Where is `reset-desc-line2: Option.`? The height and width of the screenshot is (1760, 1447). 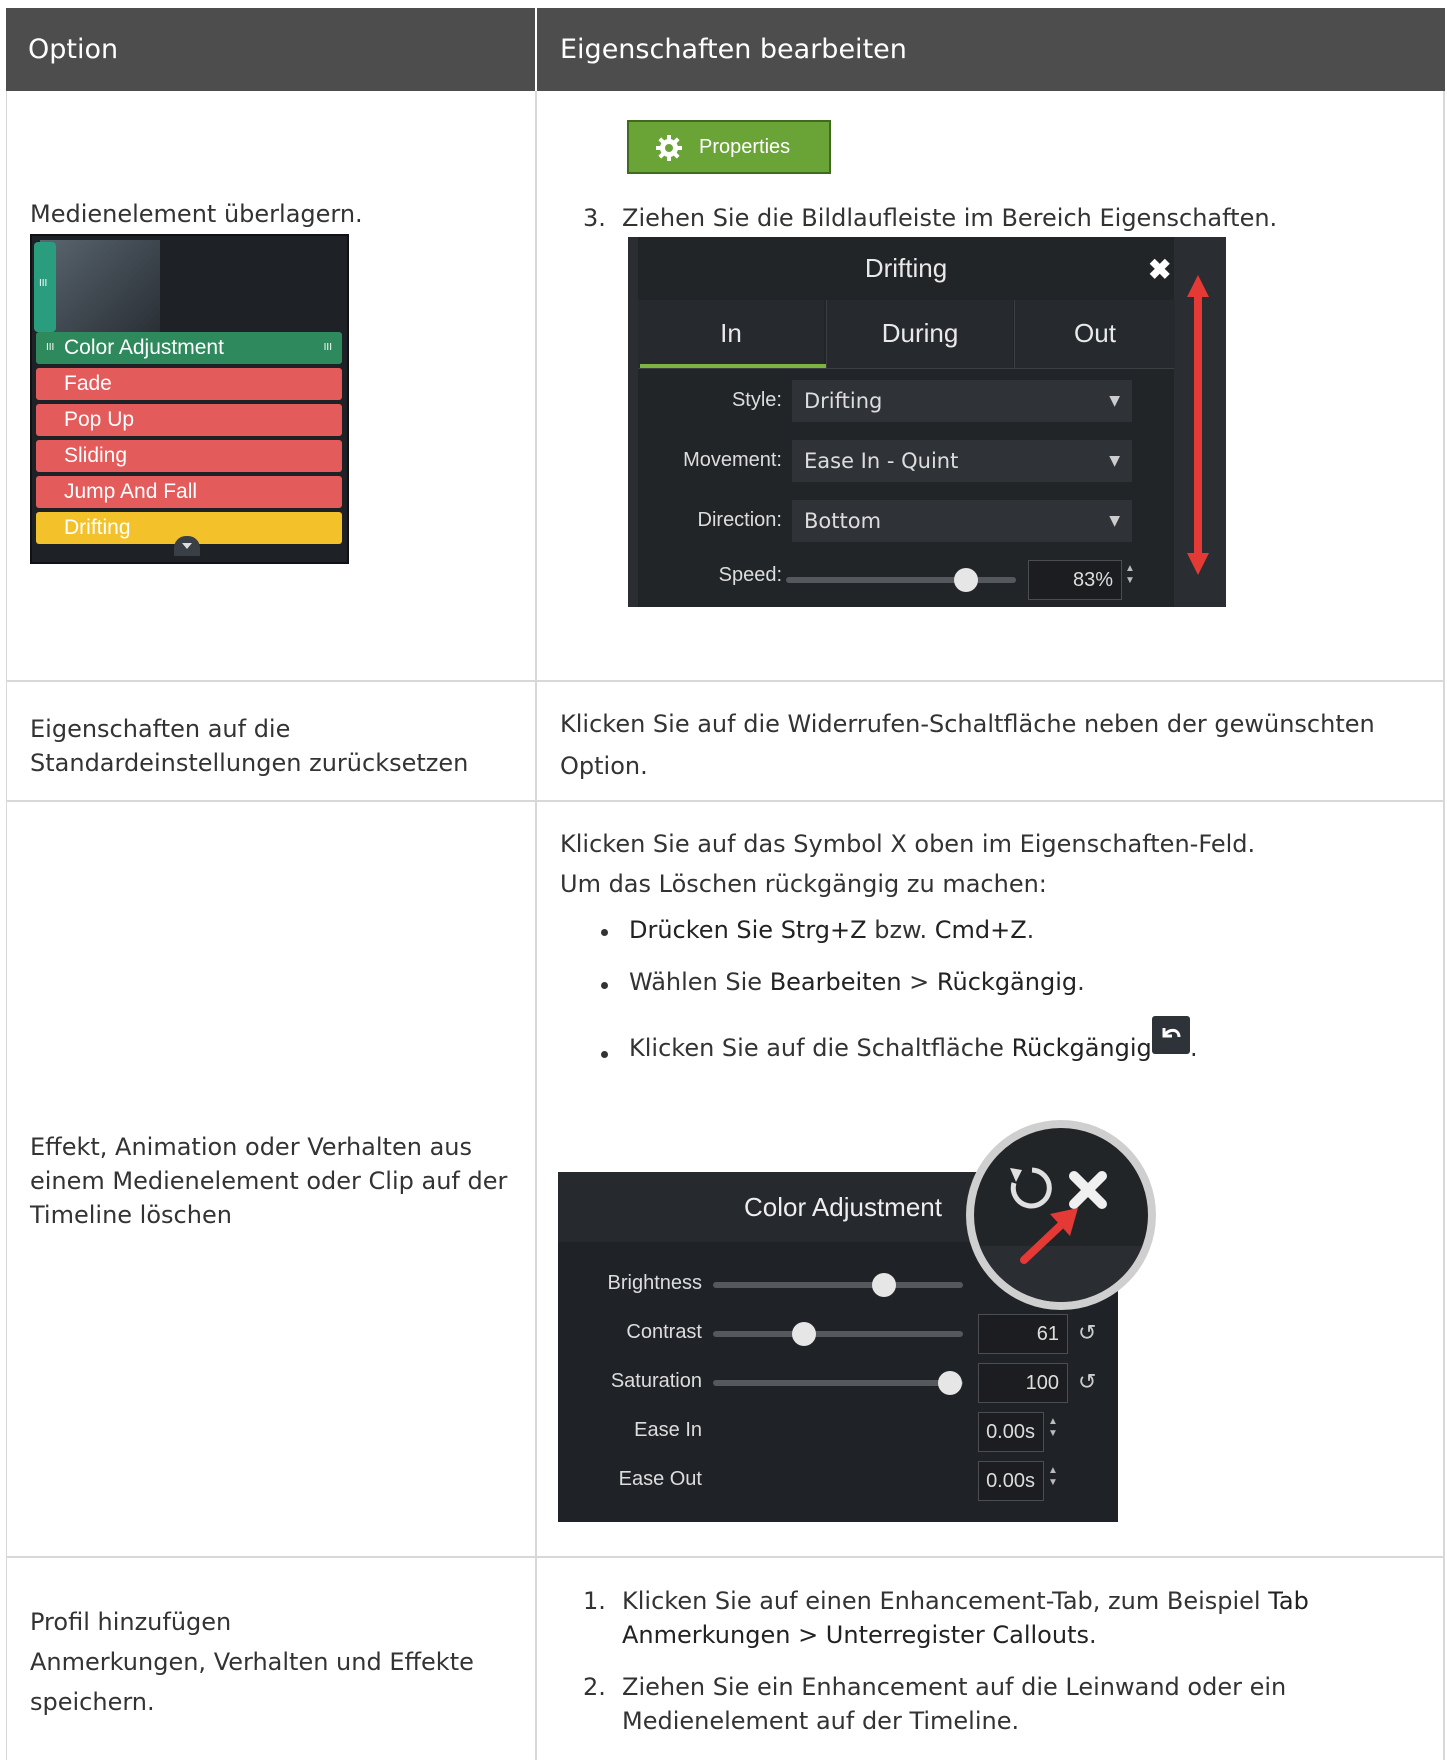
reset-desc-line2: Option. is located at coordinates (604, 766).